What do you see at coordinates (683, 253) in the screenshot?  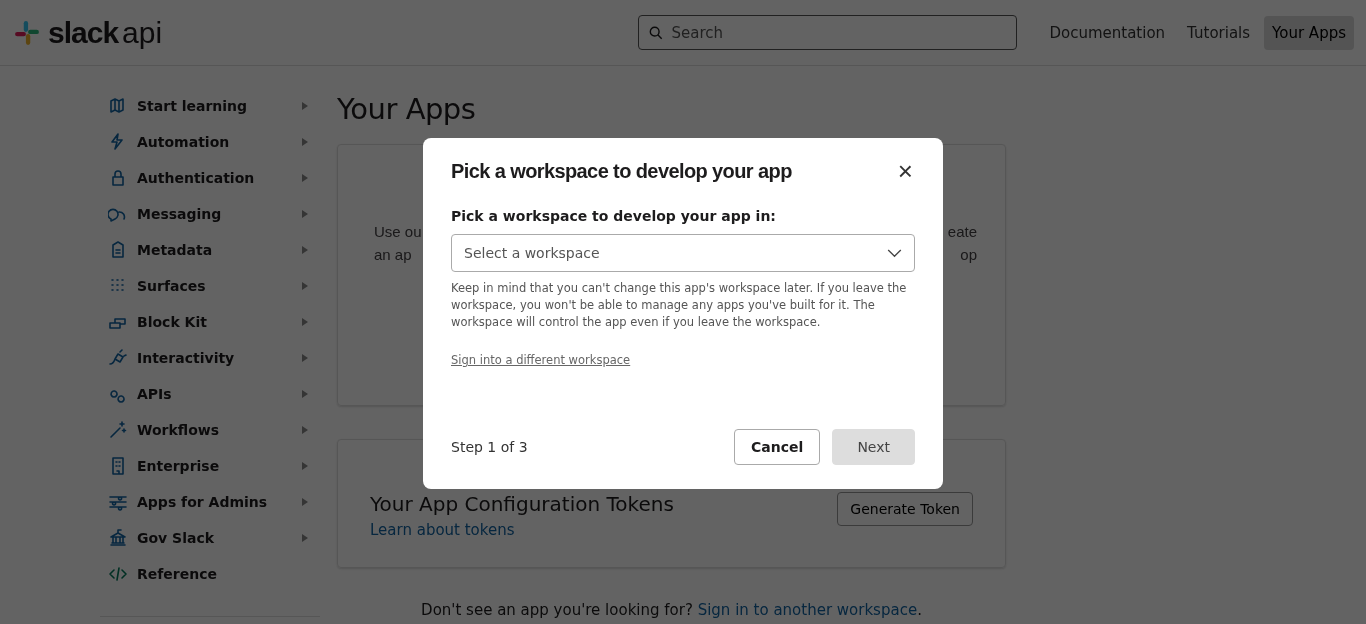 I see `workspace-select: Select a workspace` at bounding box center [683, 253].